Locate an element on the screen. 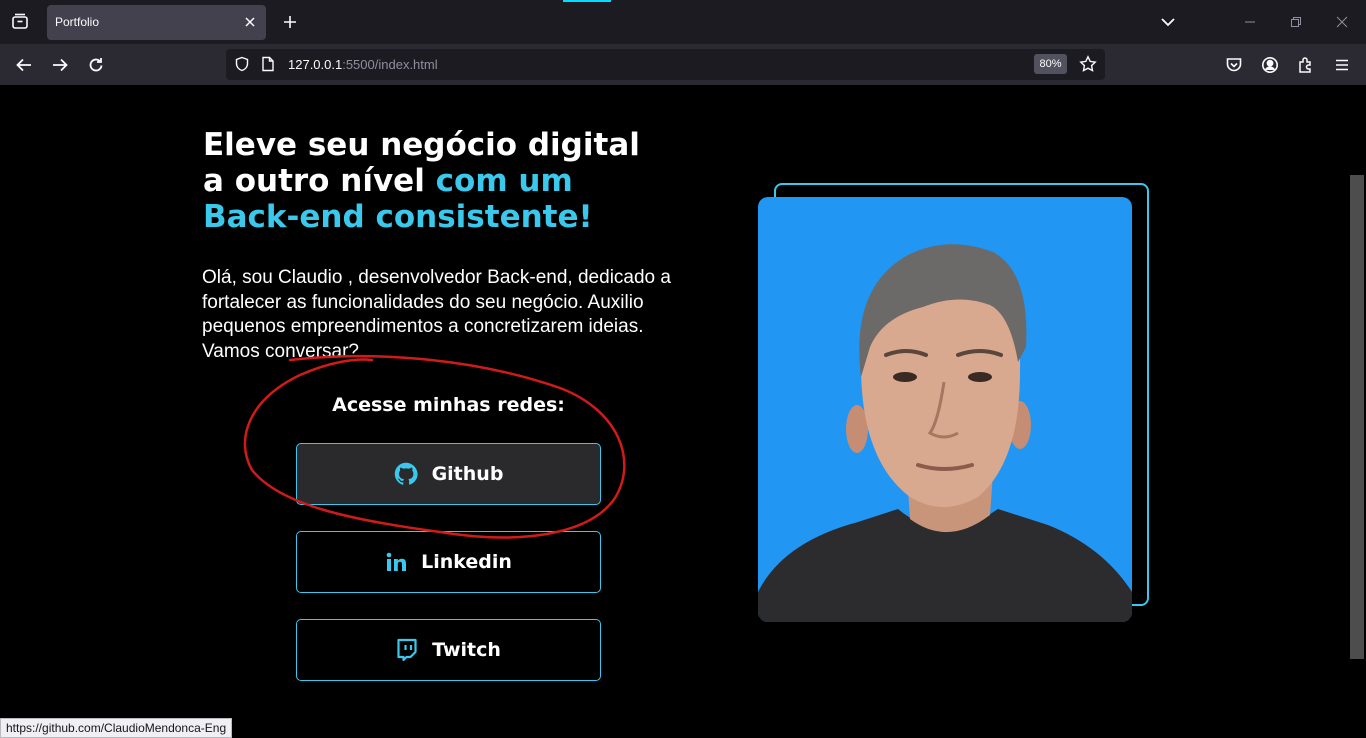  url-host: 127.0.0.1 is located at coordinates (315, 64).